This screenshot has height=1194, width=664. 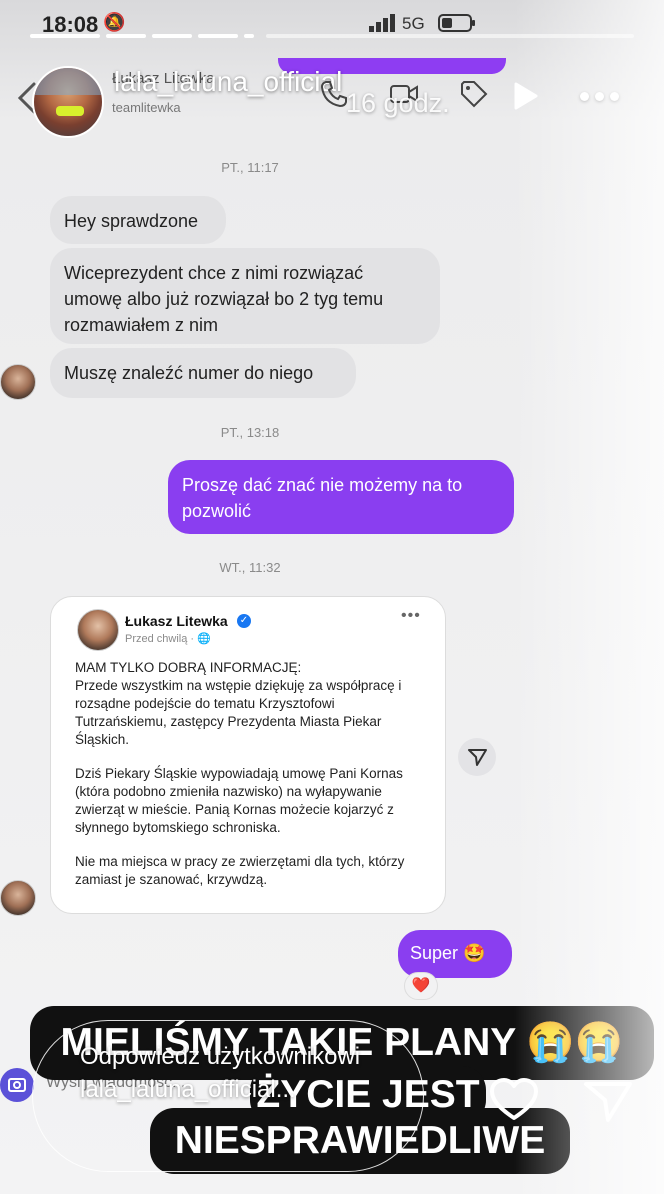 What do you see at coordinates (176, 621) in the screenshot?
I see `post-author: Łukasz Litewka` at bounding box center [176, 621].